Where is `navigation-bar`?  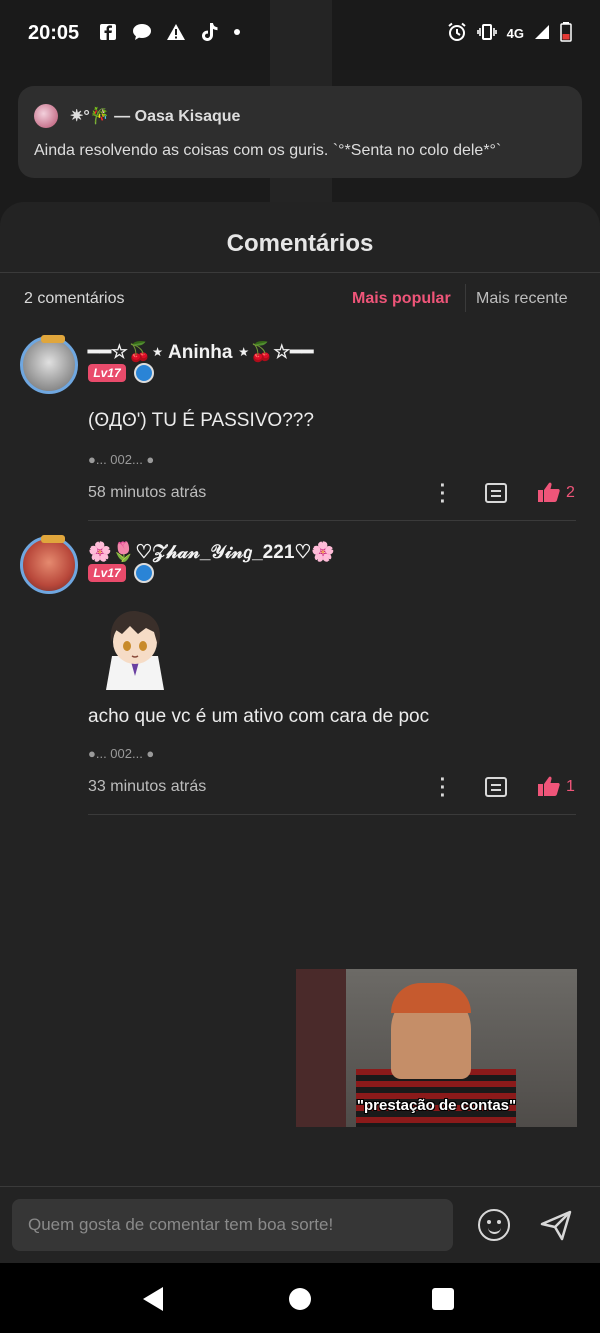 navigation-bar is located at coordinates (300, 1298).